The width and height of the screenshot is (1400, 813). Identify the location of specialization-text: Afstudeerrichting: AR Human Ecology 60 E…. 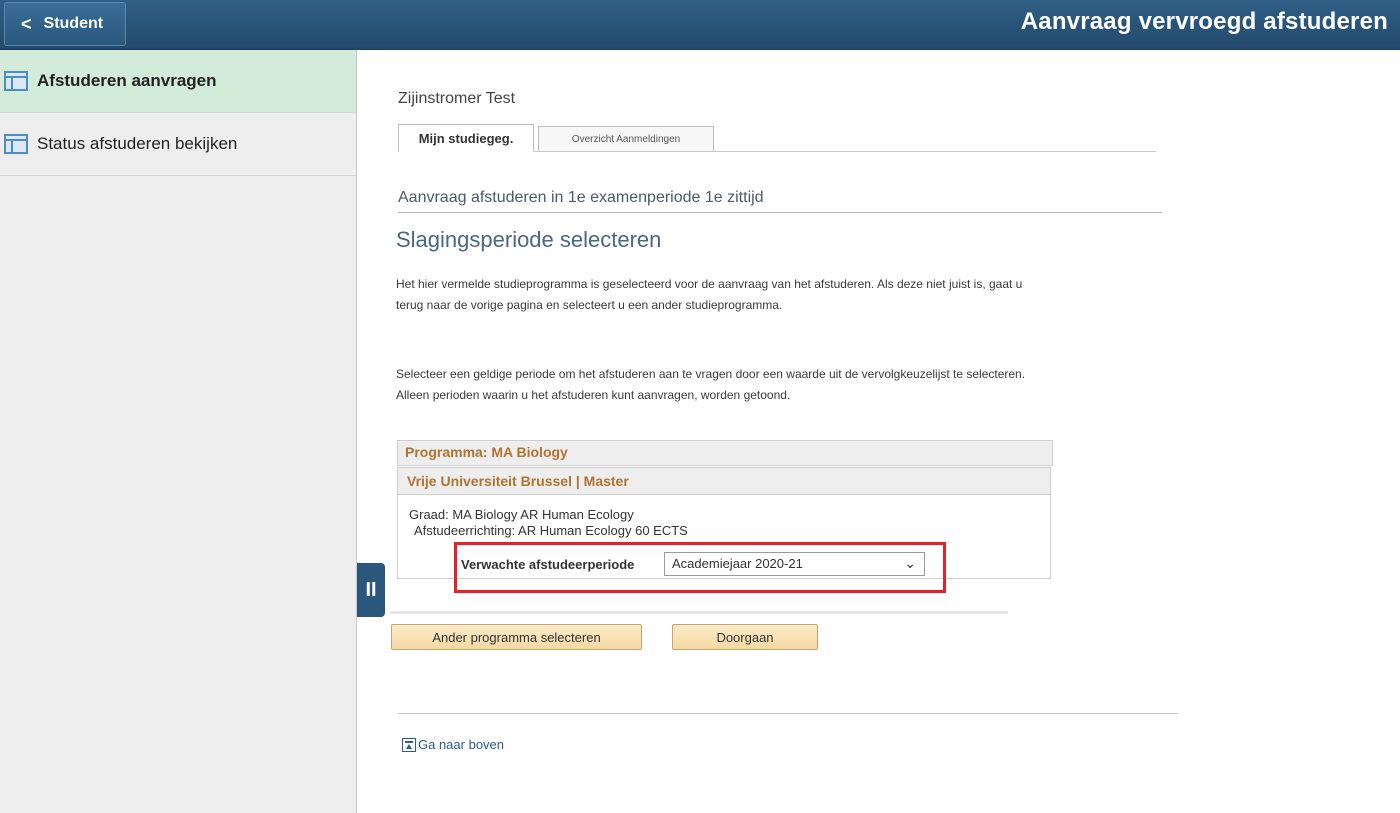
(551, 530).